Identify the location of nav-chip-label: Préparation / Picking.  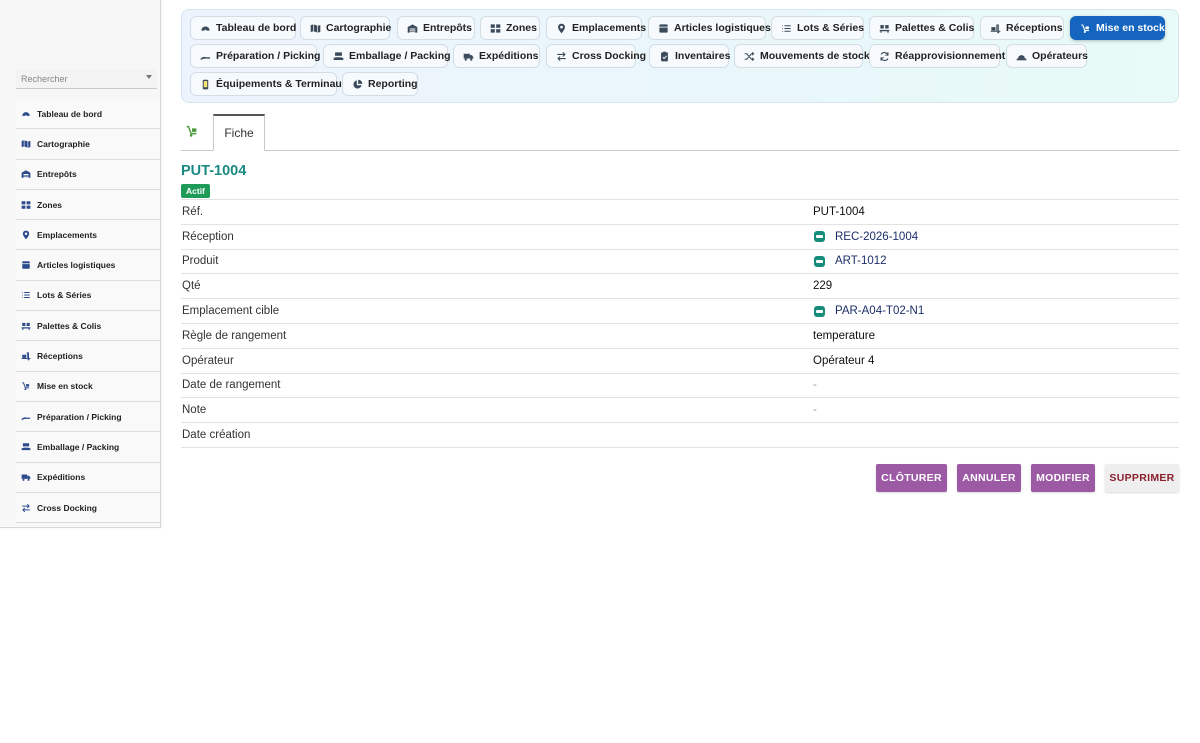
(268, 56).